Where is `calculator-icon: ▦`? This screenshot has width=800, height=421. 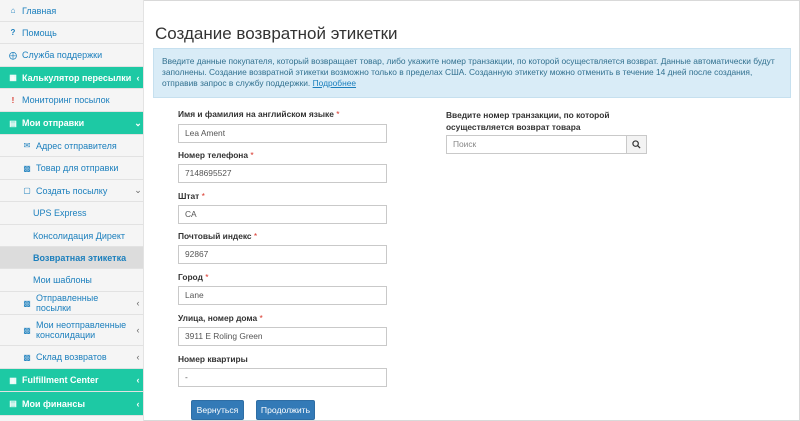 calculator-icon: ▦ is located at coordinates (13, 77).